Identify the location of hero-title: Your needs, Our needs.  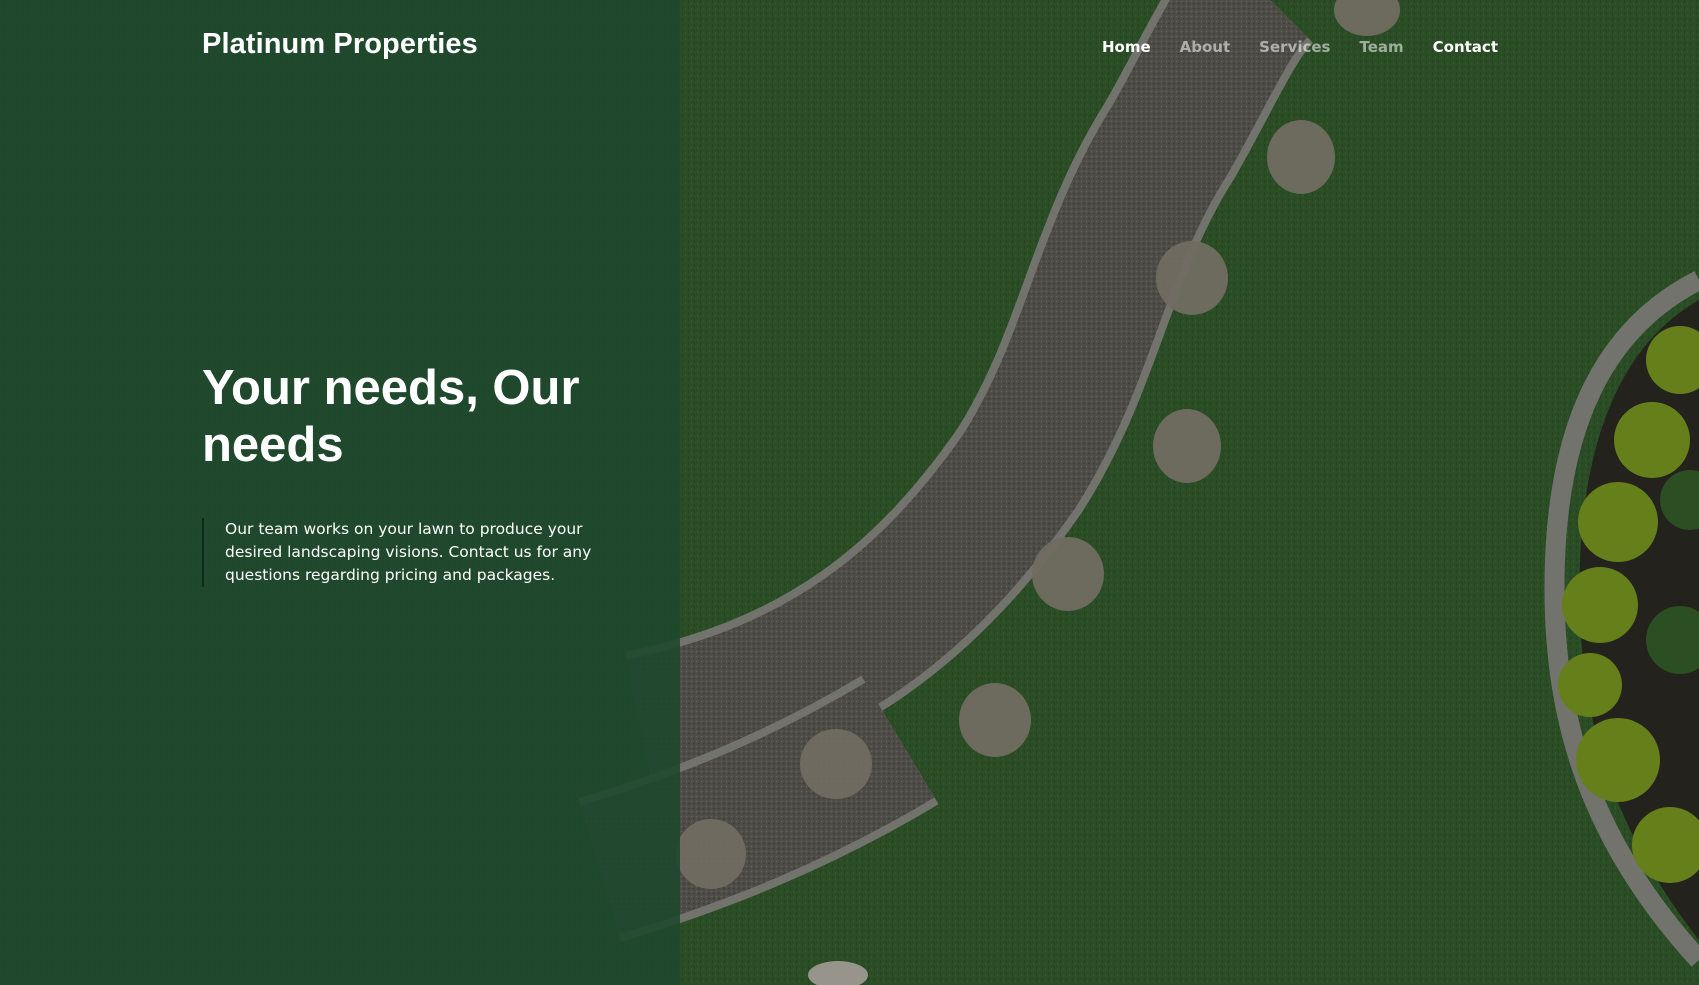
(391, 416).